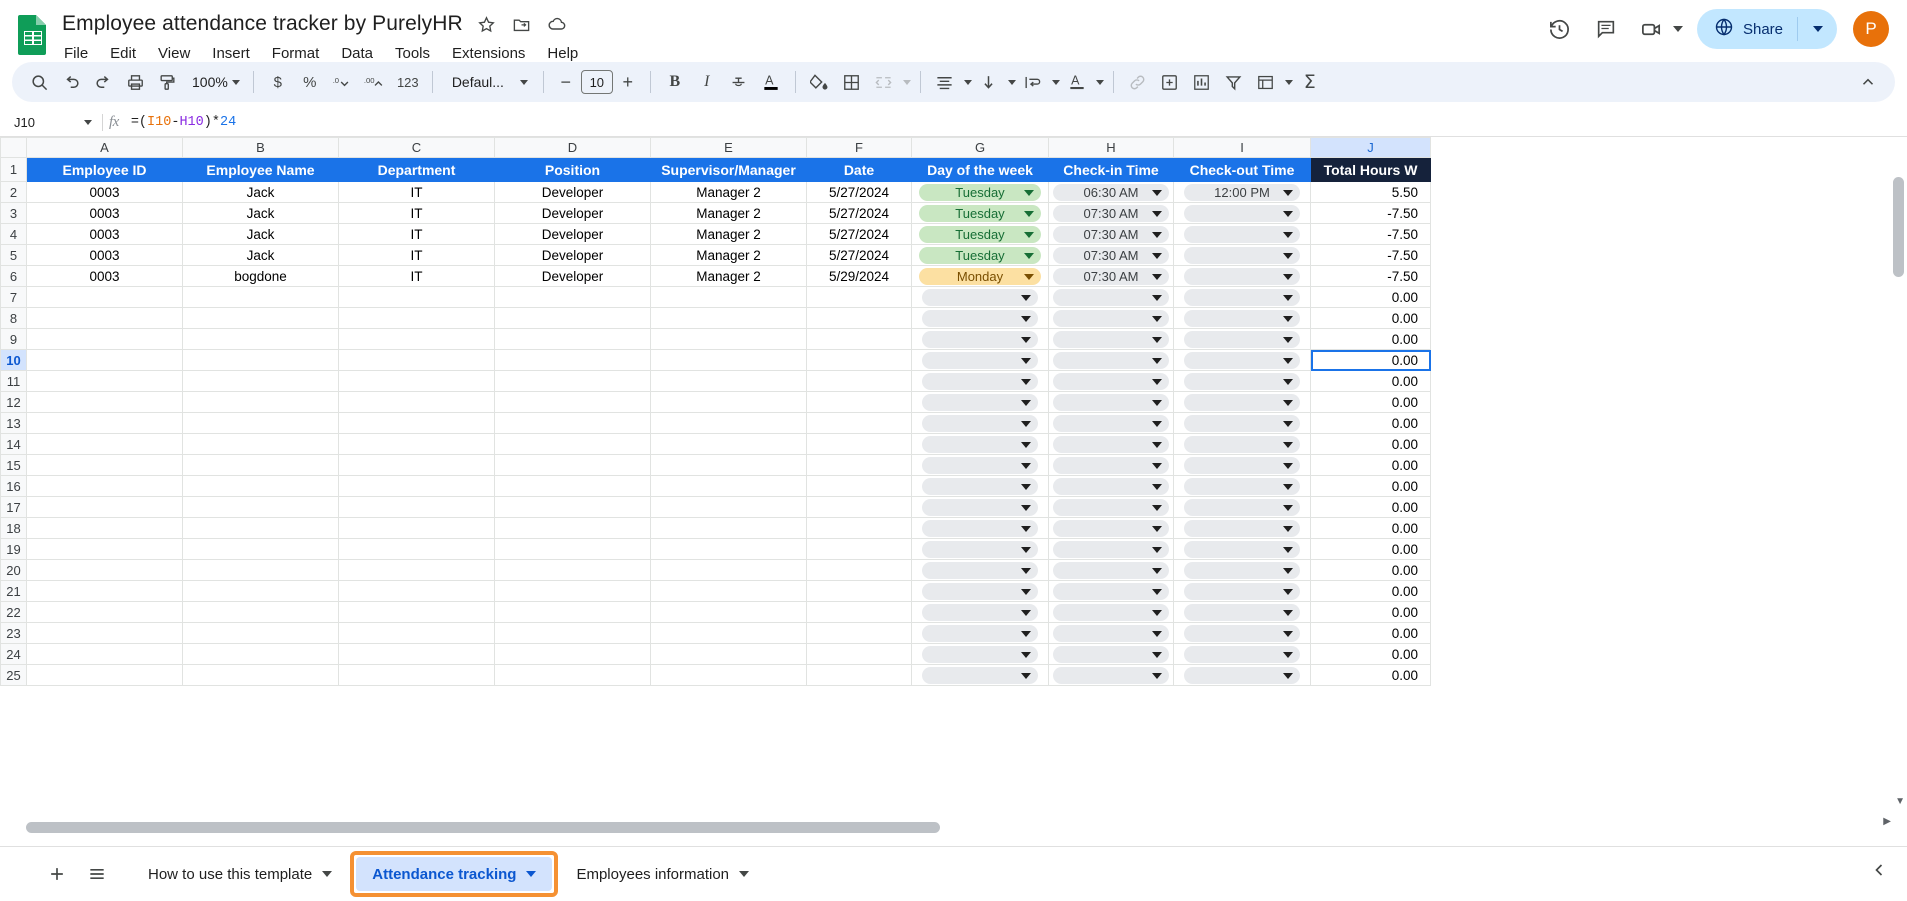 The height and width of the screenshot is (901, 1907). I want to click on cell-H10, so click(1111, 360).